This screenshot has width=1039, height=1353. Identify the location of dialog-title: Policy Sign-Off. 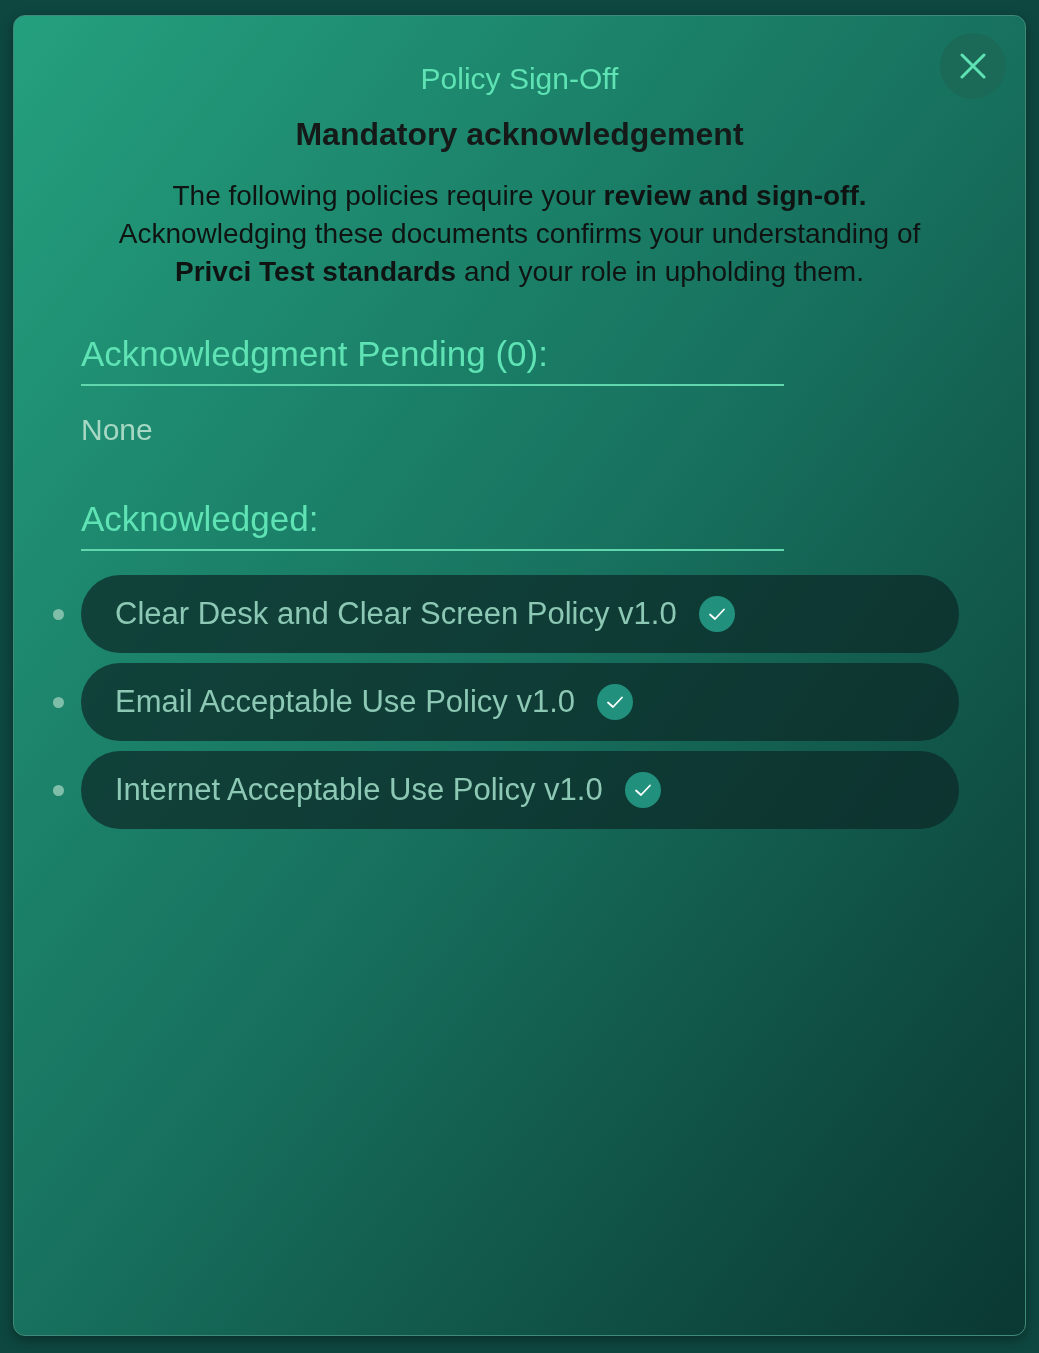
(519, 79).